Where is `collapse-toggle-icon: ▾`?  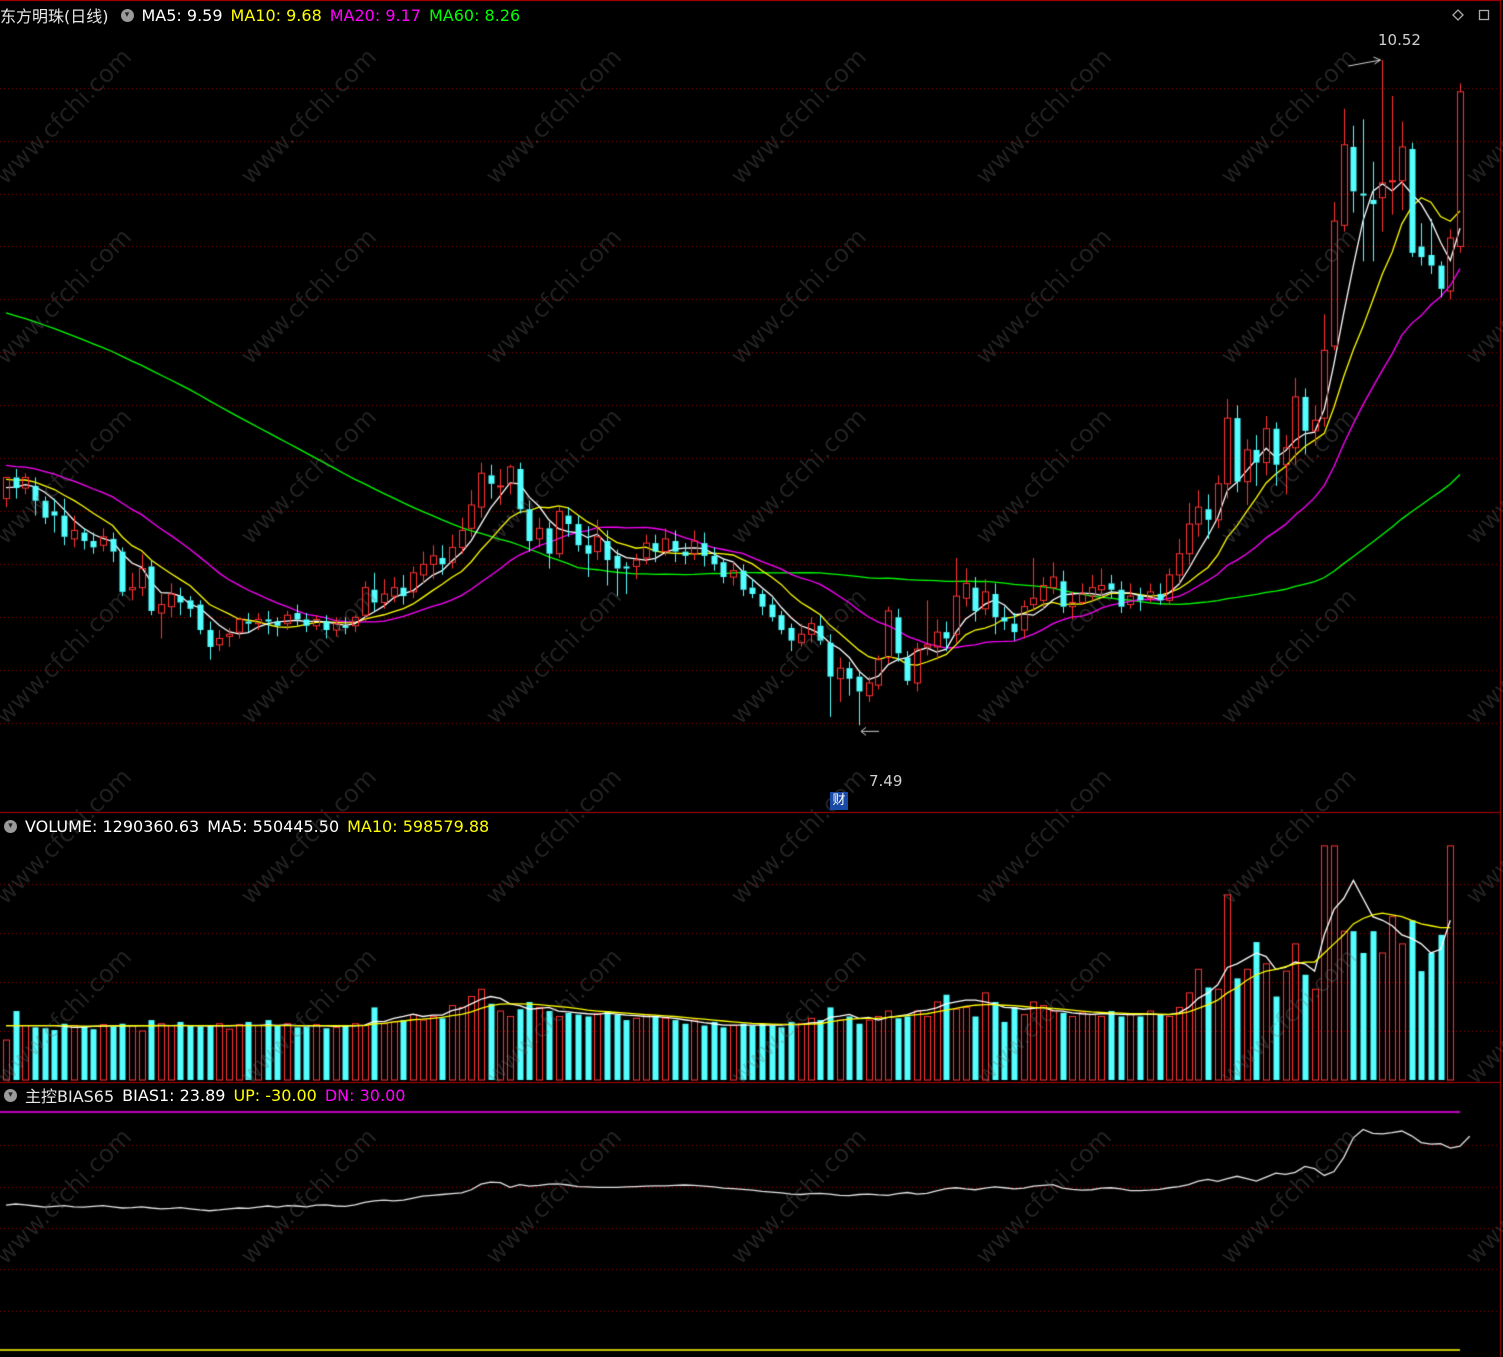 collapse-toggle-icon: ▾ is located at coordinates (127, 15).